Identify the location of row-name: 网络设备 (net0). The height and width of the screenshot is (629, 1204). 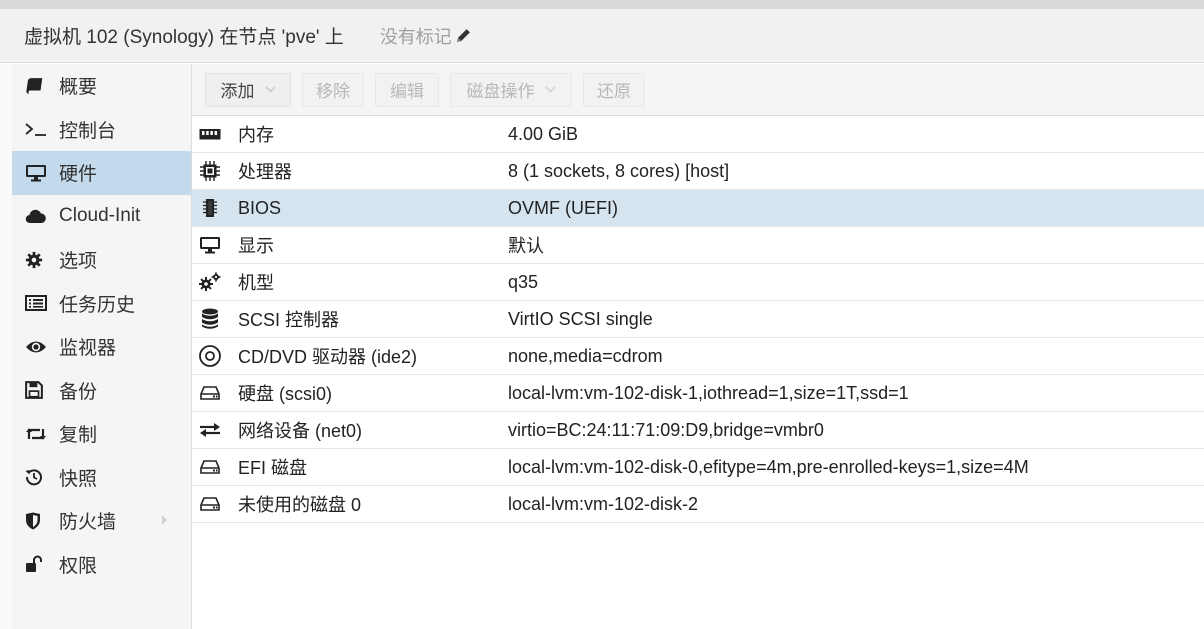
(300, 431).